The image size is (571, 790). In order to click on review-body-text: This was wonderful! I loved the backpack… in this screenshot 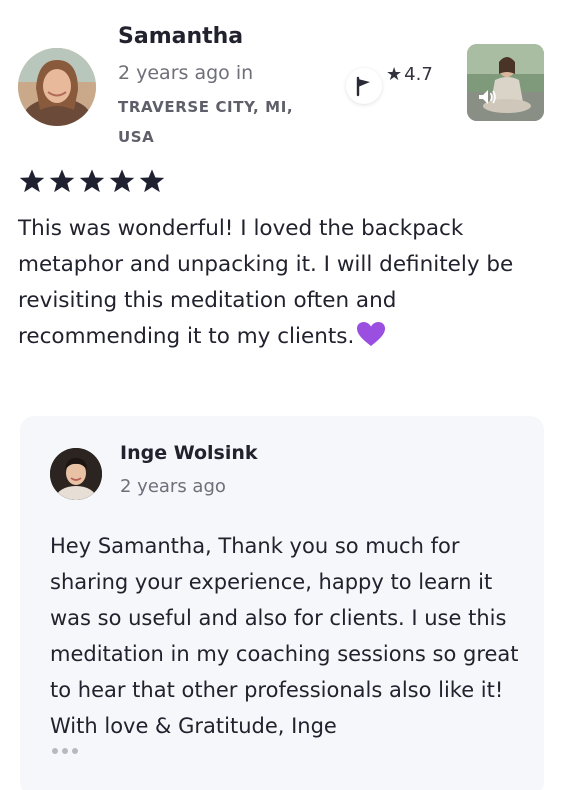, I will do `click(266, 282)`.